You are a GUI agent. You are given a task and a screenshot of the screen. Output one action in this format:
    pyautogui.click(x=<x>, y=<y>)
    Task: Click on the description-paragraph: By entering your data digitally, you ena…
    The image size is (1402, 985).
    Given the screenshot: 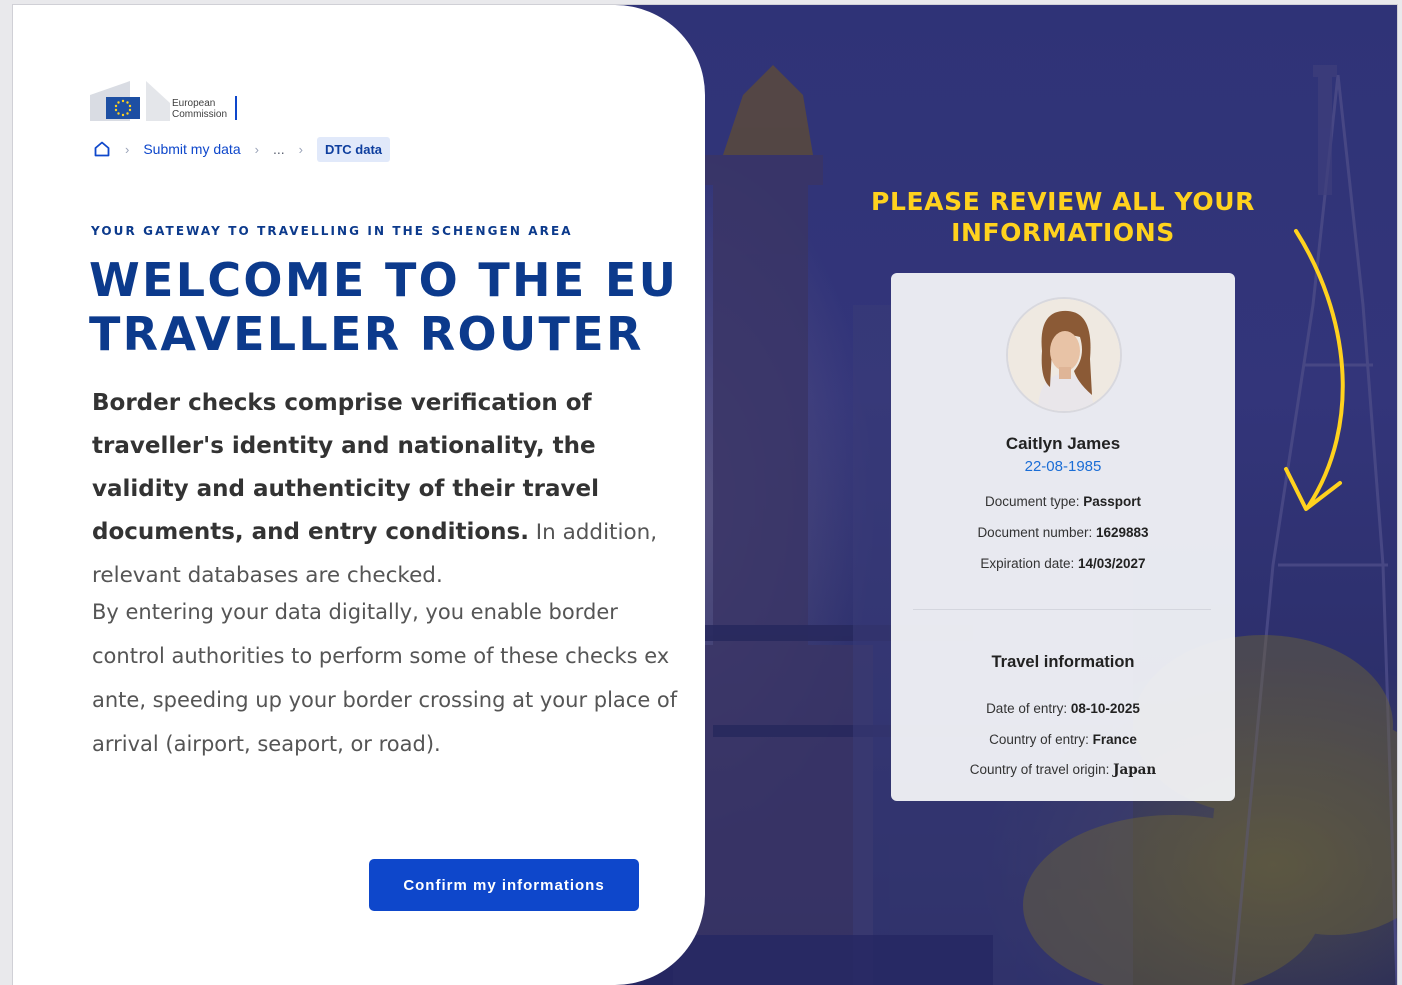 What is the action you would take?
    pyautogui.click(x=385, y=678)
    